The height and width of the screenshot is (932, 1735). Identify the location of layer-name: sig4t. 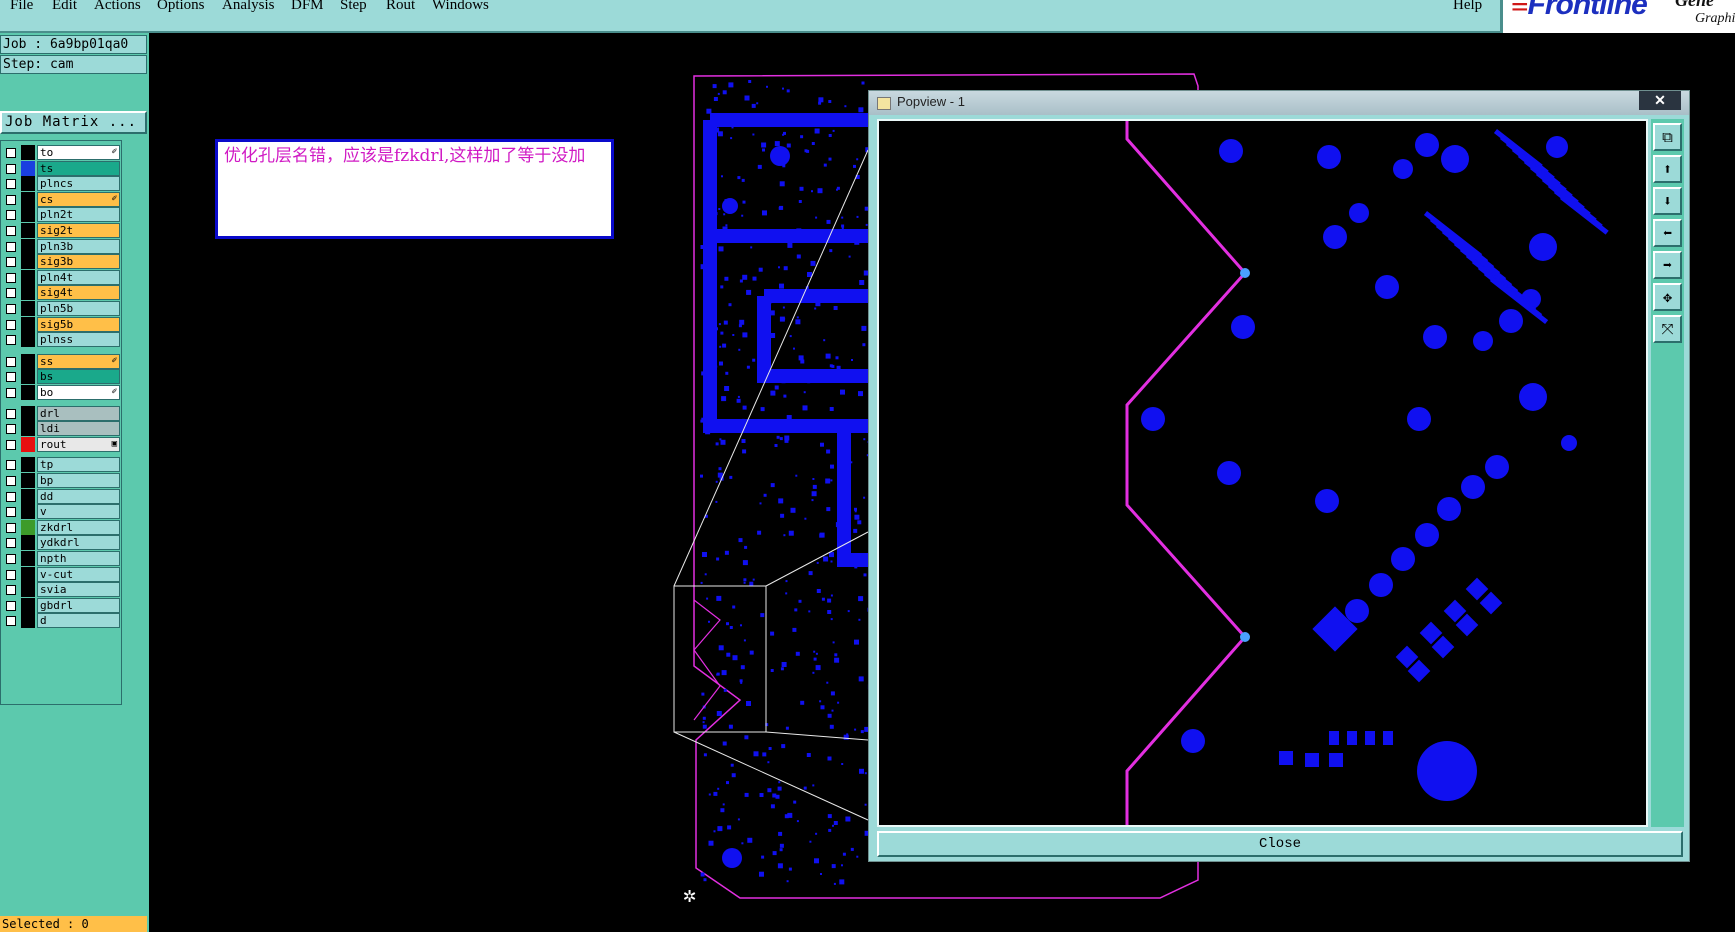
(78, 293).